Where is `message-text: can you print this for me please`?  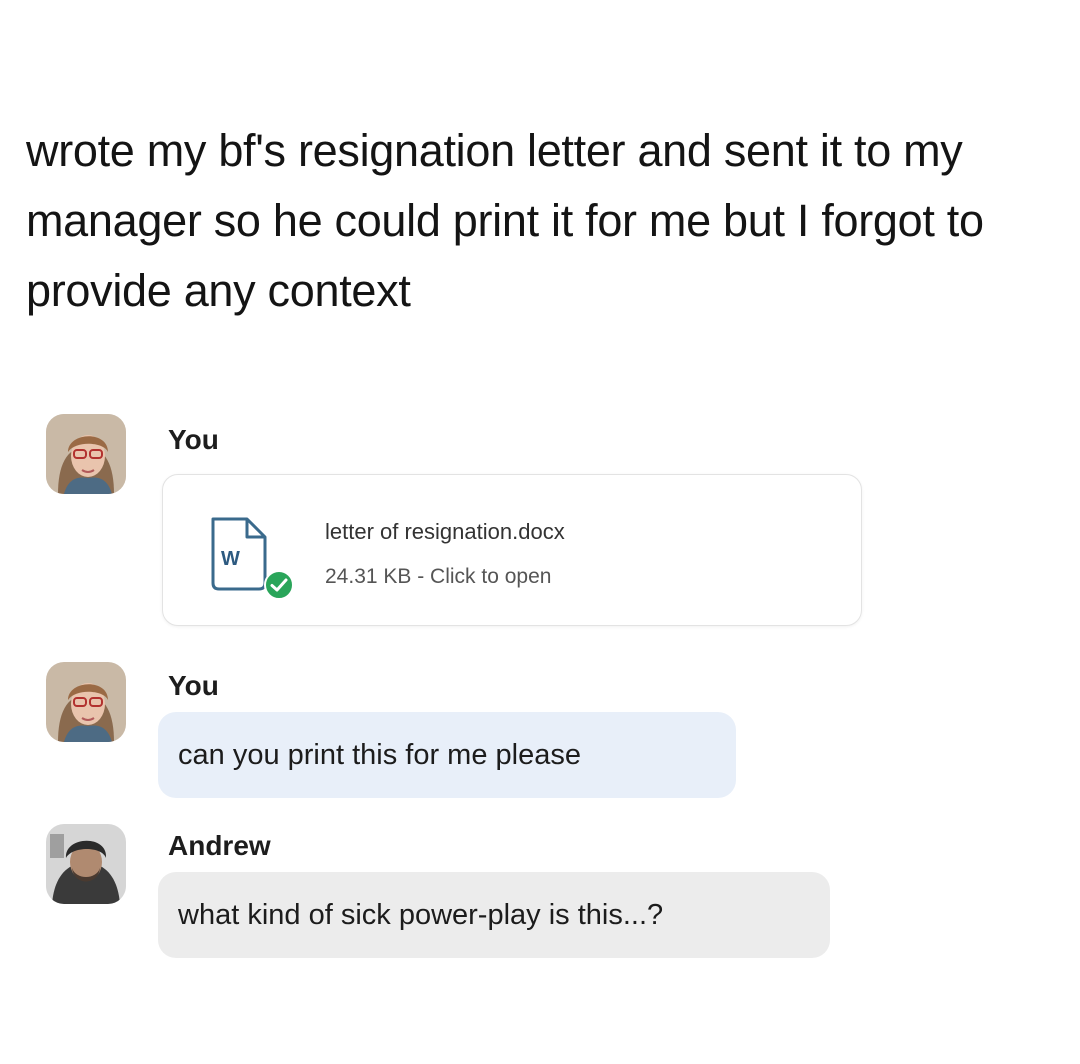
message-text: can you print this for me please is located at coordinates (379, 754).